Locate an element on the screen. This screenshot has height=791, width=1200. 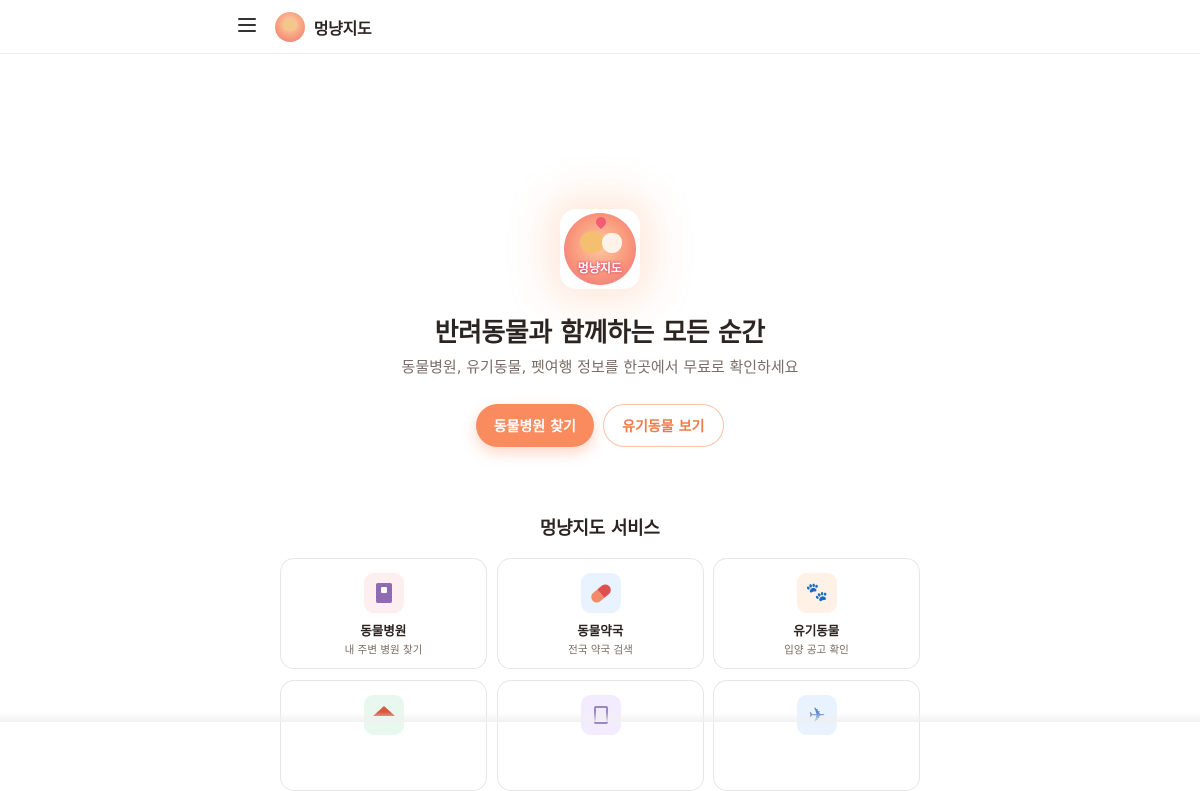
dog-cat-logo-icon: 멍냥지도 is located at coordinates (600, 249).